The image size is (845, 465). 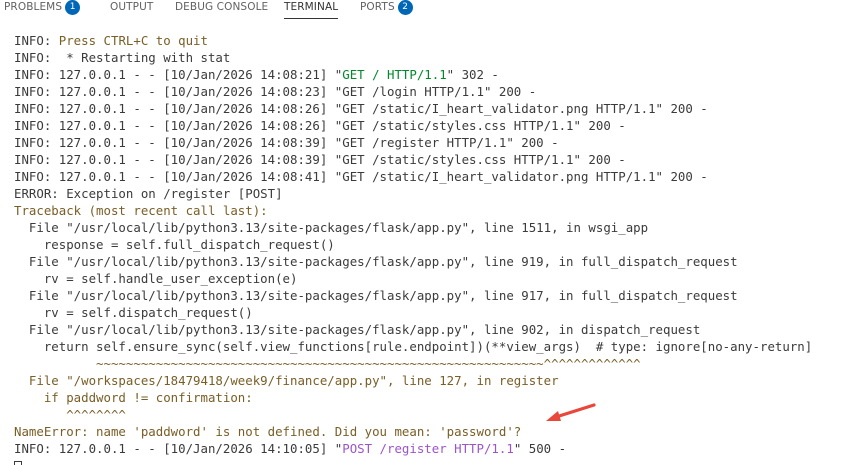 I want to click on terminal-text-segment: " 500 -, so click(x=540, y=448).